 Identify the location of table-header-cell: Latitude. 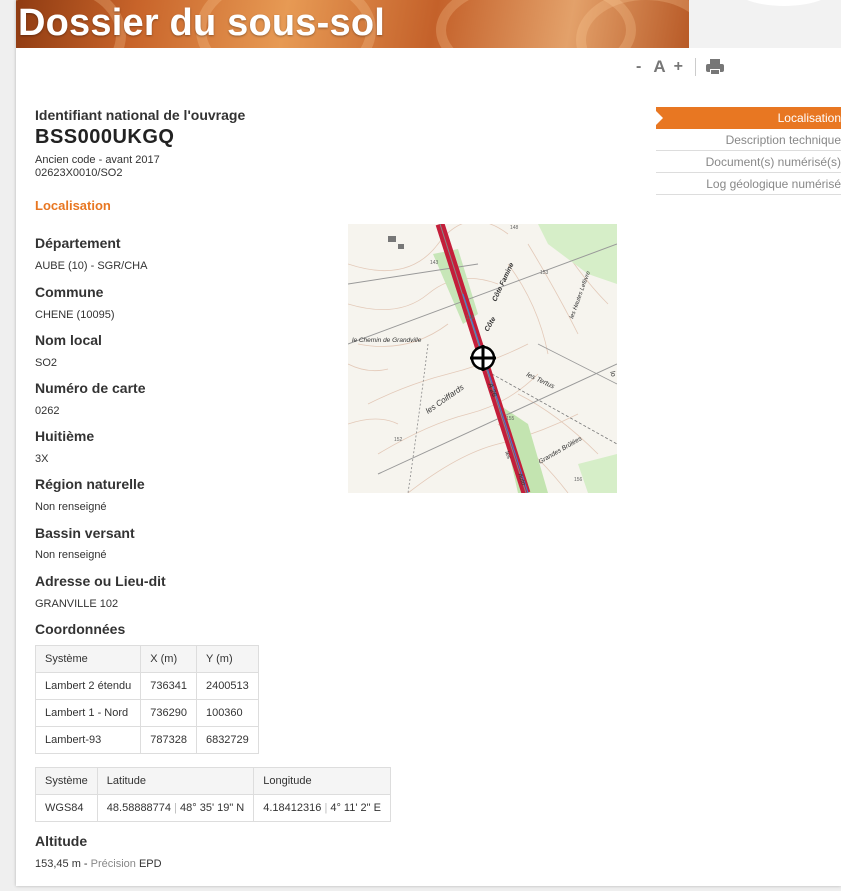
(175, 781).